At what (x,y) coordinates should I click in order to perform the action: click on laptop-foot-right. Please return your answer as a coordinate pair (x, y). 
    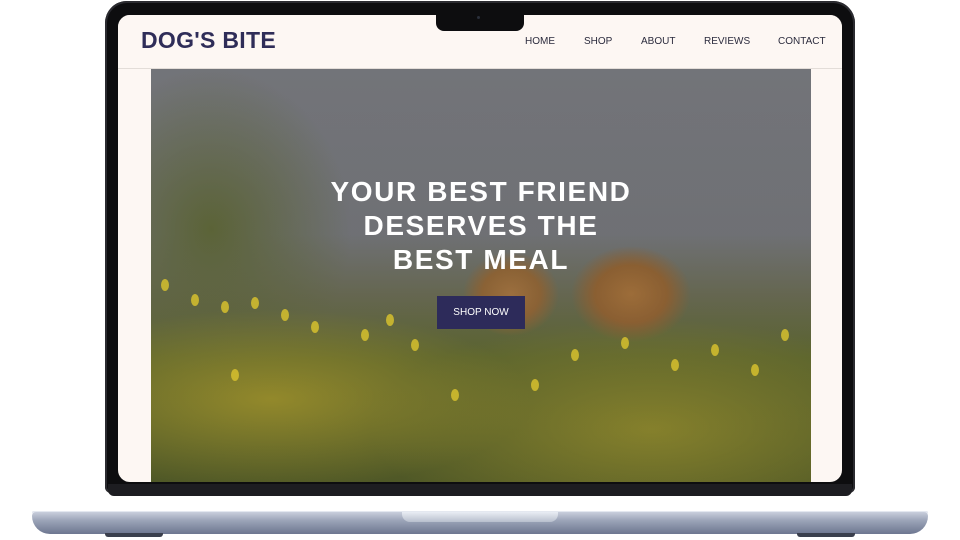
    Looking at the image, I should click on (826, 535).